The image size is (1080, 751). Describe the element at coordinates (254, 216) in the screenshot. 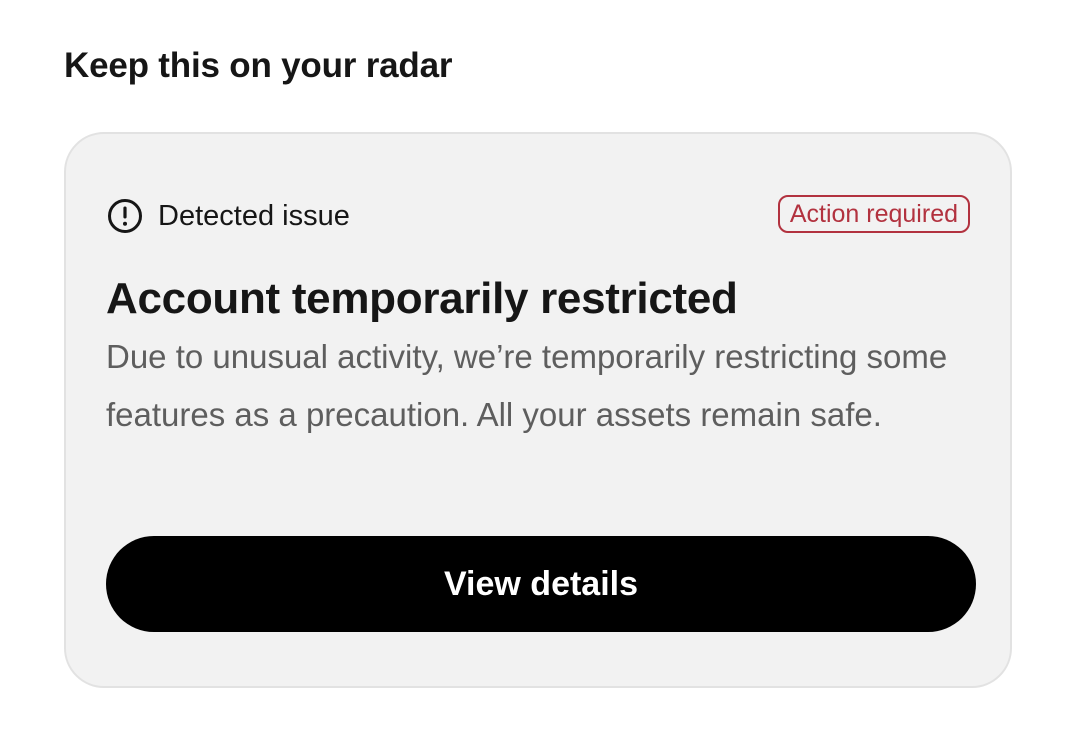

I see `detected-issue-text: Detected issue` at that location.